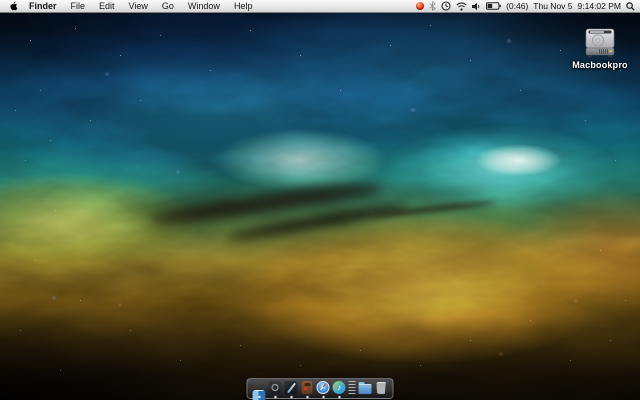 Image resolution: width=640 pixels, height=400 pixels. I want to click on safari-compass-icon, so click(323, 387).